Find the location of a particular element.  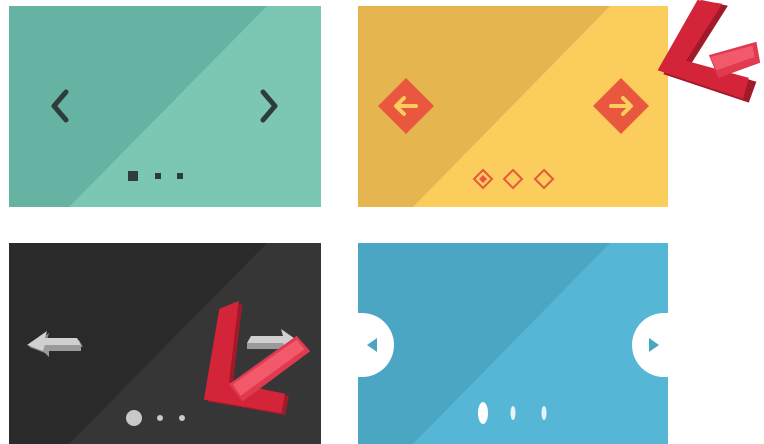

indicator-dot-active is located at coordinates (134, 418).